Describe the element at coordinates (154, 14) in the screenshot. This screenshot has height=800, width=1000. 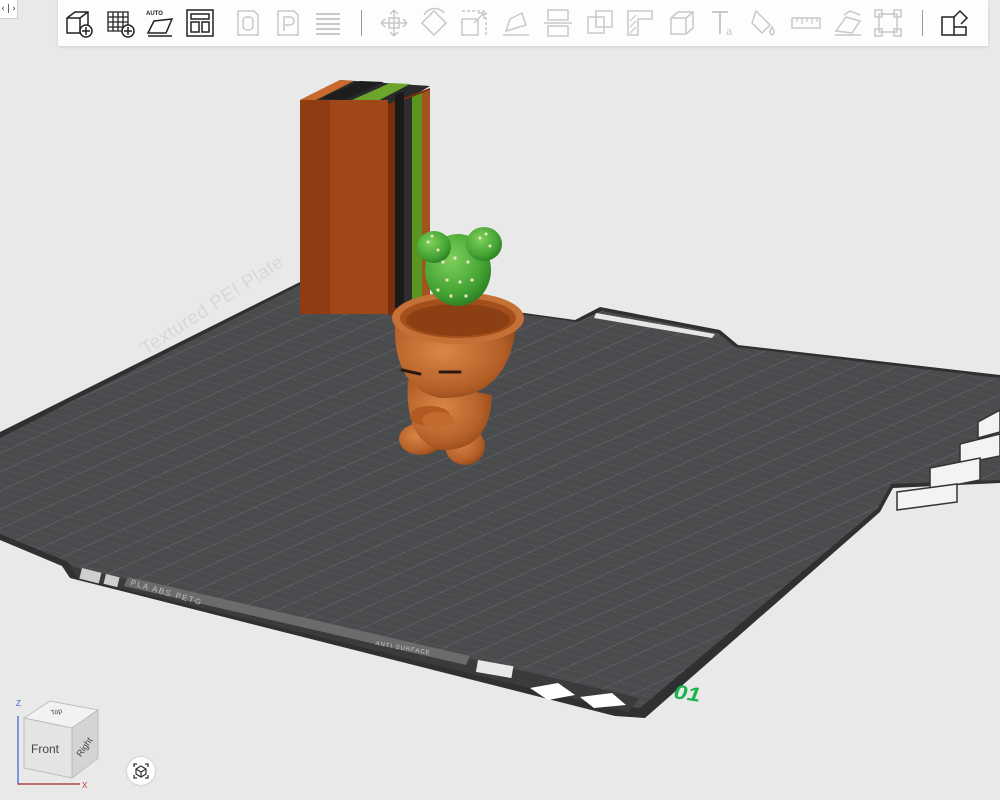
I see `svg-text: AUTO` at that location.